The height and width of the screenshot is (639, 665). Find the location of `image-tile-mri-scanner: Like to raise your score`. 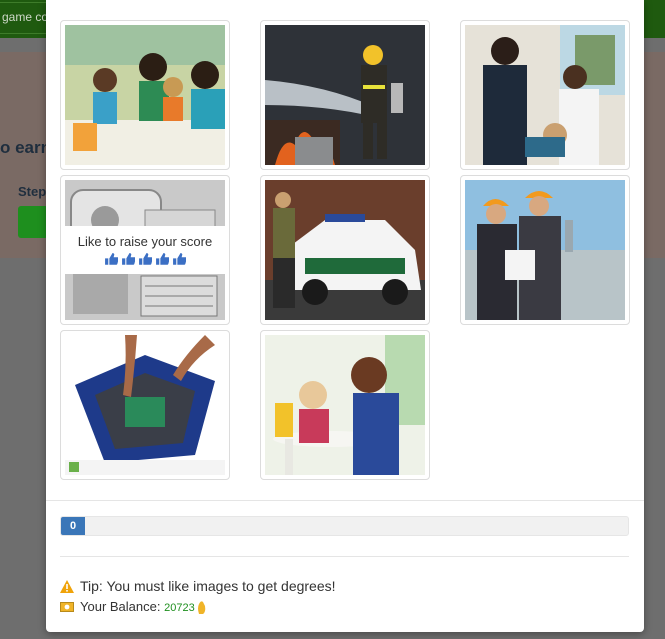

image-tile-mri-scanner: Like to raise your score is located at coordinates (145, 250).